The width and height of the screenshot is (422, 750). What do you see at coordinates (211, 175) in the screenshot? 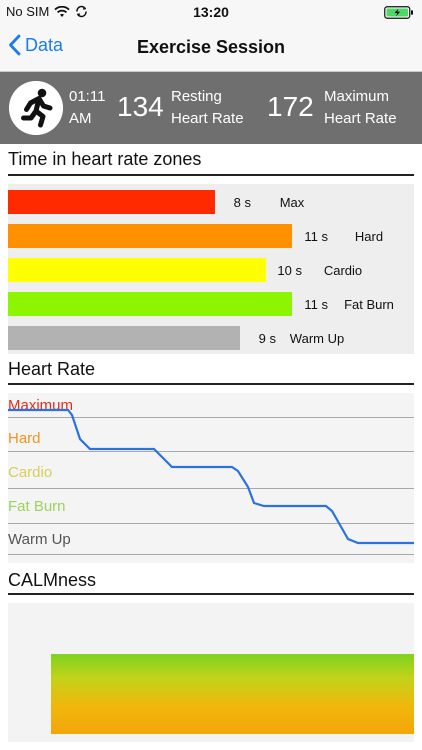
I see `zones-section-divider` at bounding box center [211, 175].